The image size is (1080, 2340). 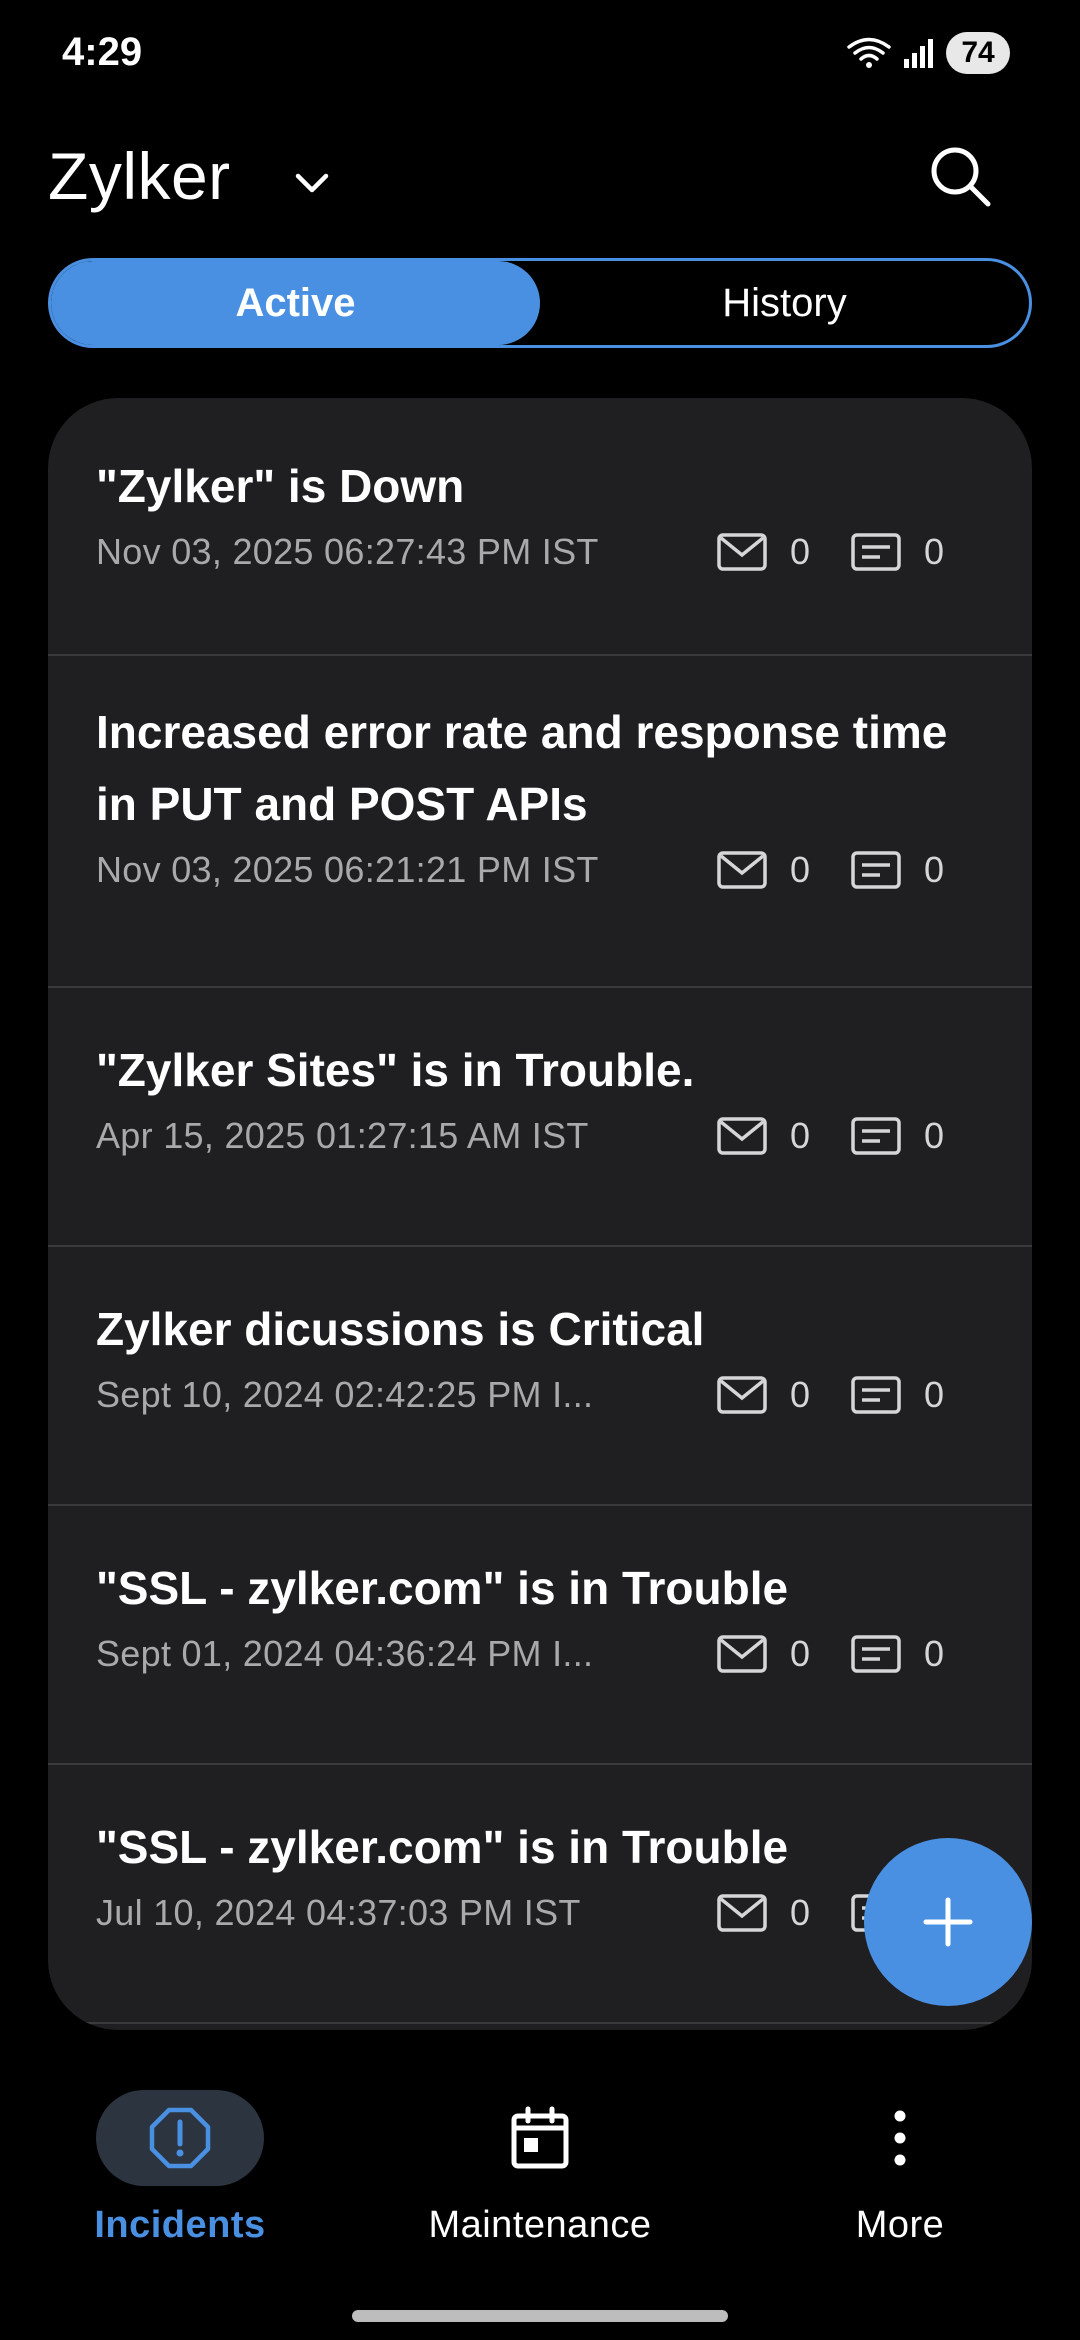 I want to click on nav-pill-more, so click(x=900, y=2138).